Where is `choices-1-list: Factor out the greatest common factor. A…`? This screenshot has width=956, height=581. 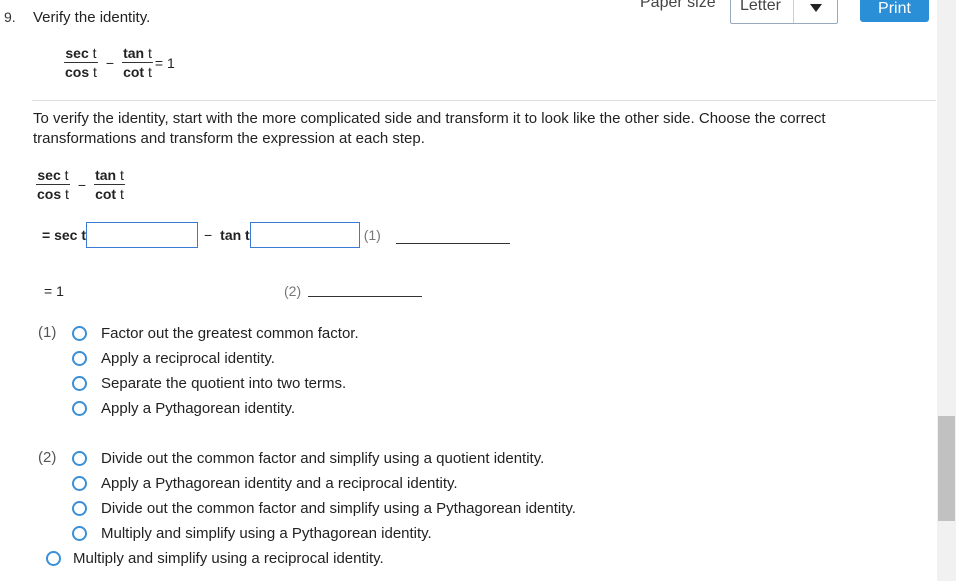
choices-1-list: Factor out the greatest common factor. A… is located at coordinates (215, 371).